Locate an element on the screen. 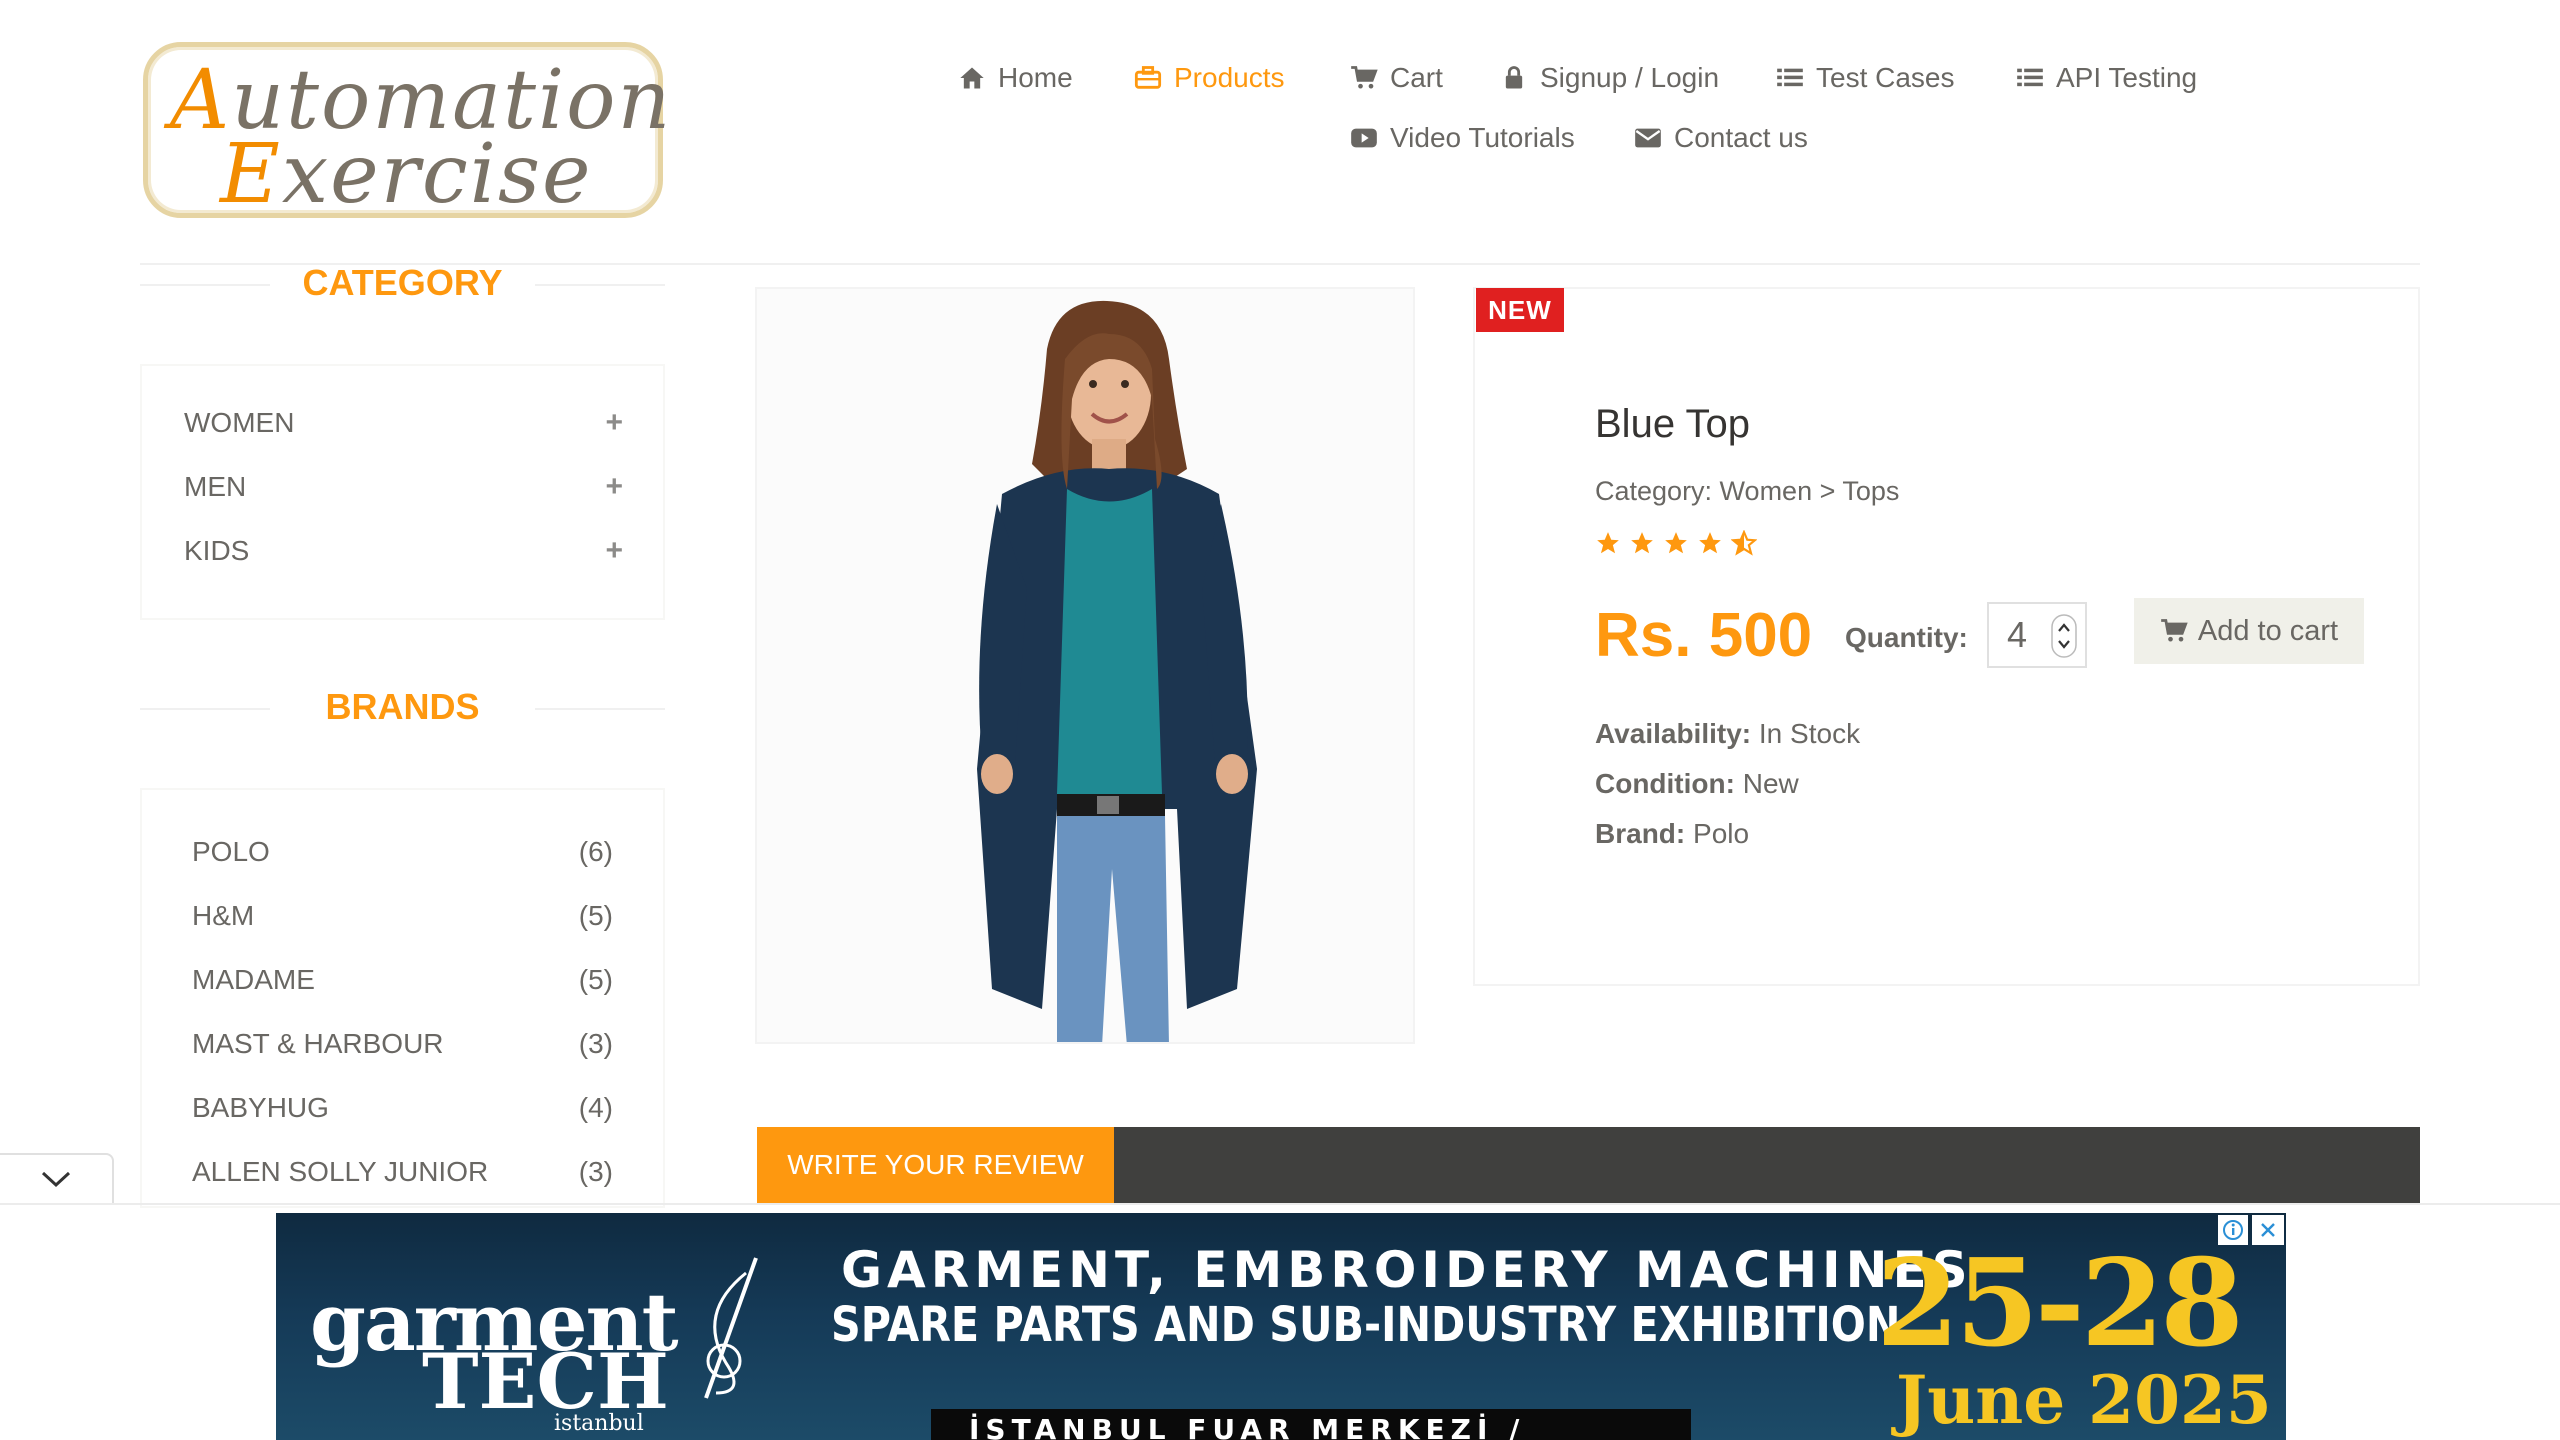 The image size is (2560, 1440). add-to-cart-button: Add to cart is located at coordinates (2249, 631).